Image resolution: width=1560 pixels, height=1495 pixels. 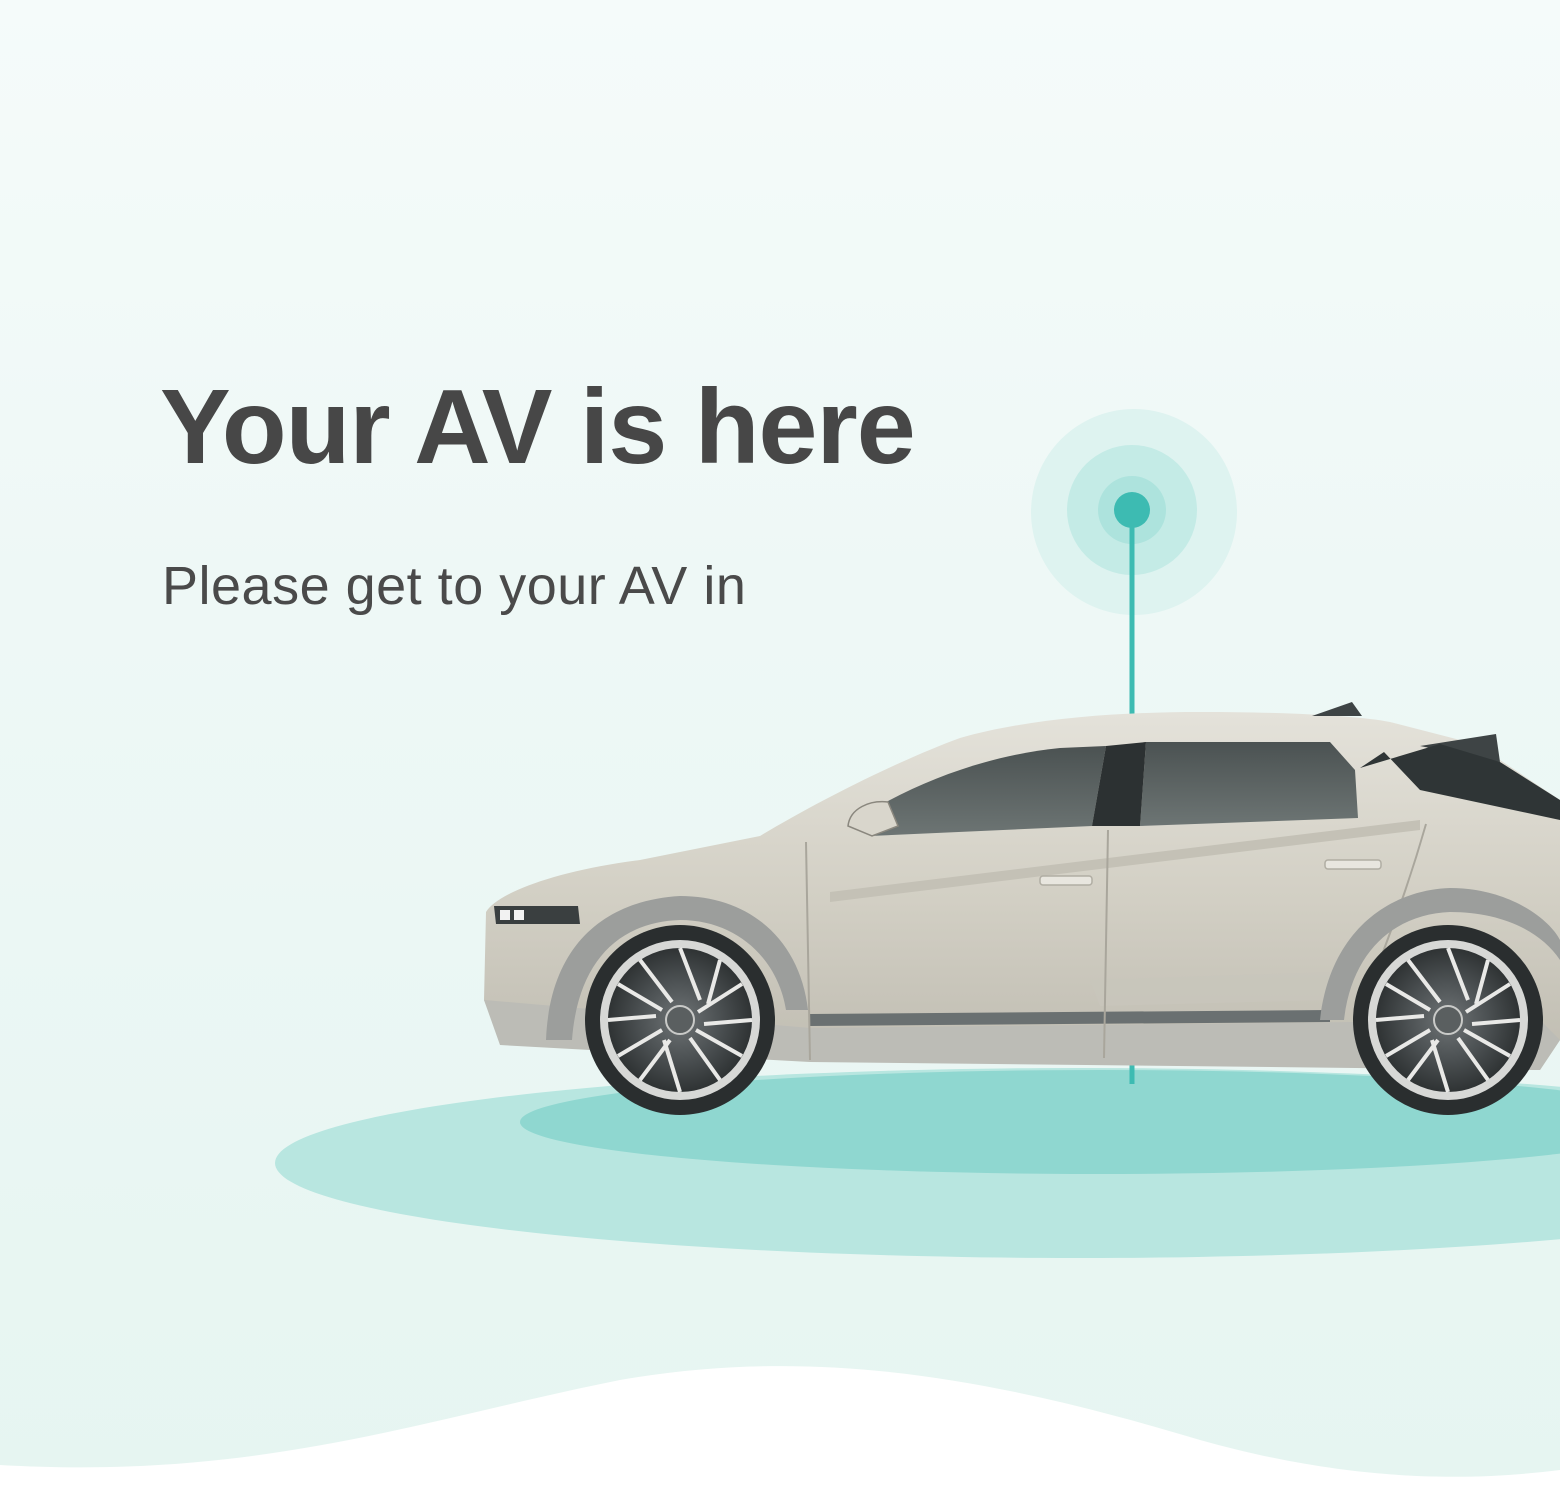 I want to click on arrival-instructions-text: Please get to your AV in, so click(x=454, y=586).